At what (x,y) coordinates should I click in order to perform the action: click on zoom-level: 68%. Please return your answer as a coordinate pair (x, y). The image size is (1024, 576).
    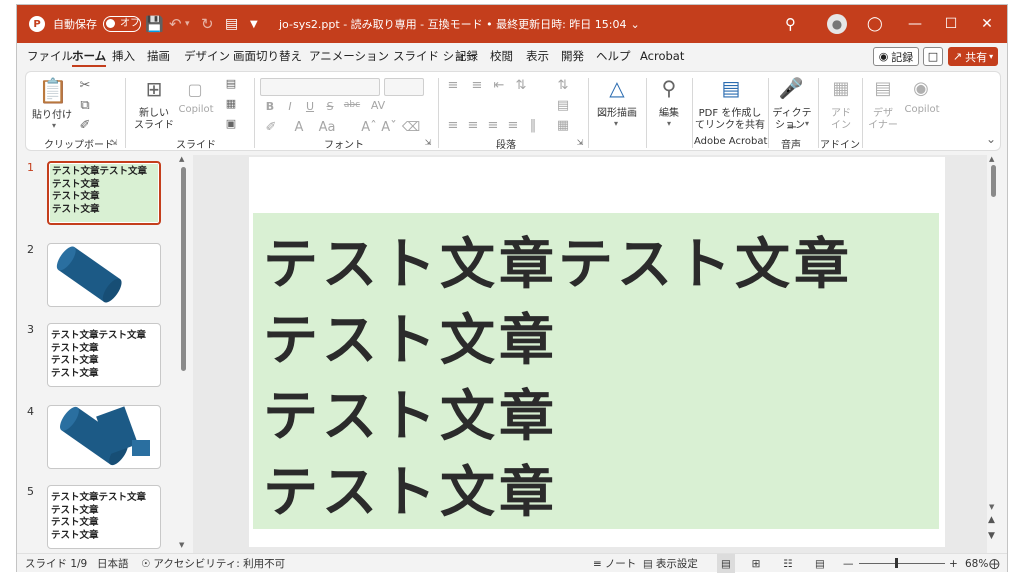
    Looking at the image, I should click on (976, 563).